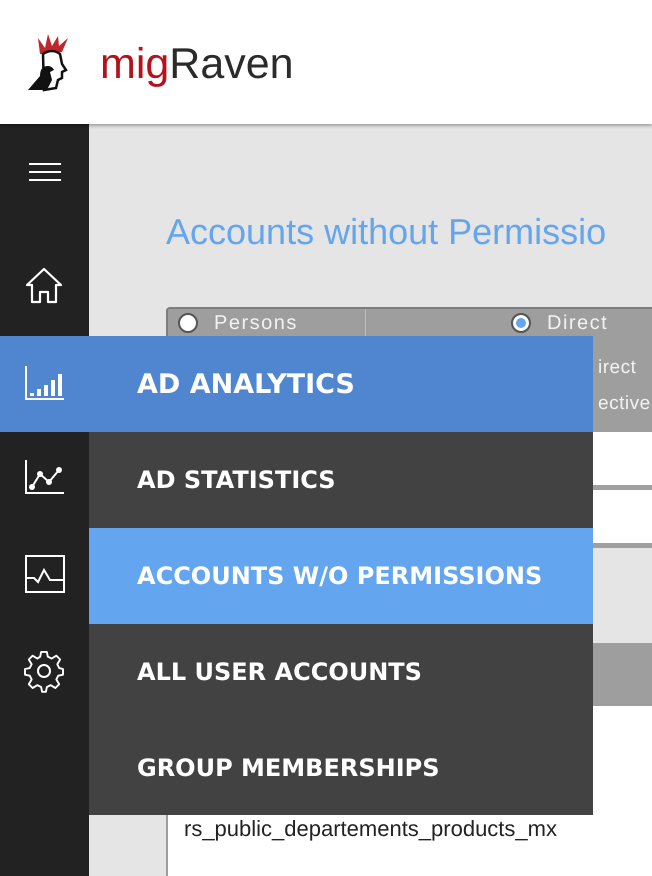 Image resolution: width=652 pixels, height=876 pixels. I want to click on radio-label: Persons, so click(256, 323).